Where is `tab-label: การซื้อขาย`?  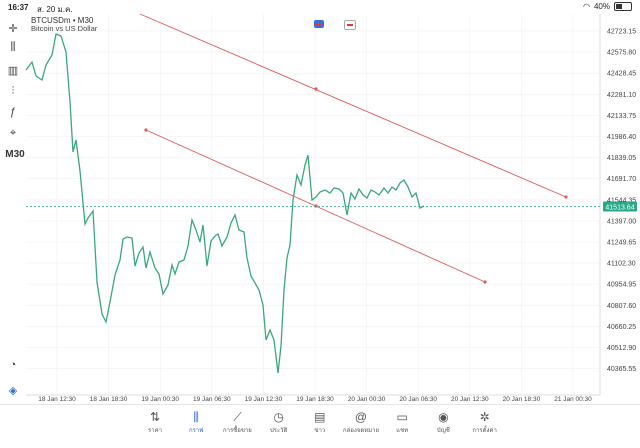 tab-label: การซื้อขาย is located at coordinates (237, 431).